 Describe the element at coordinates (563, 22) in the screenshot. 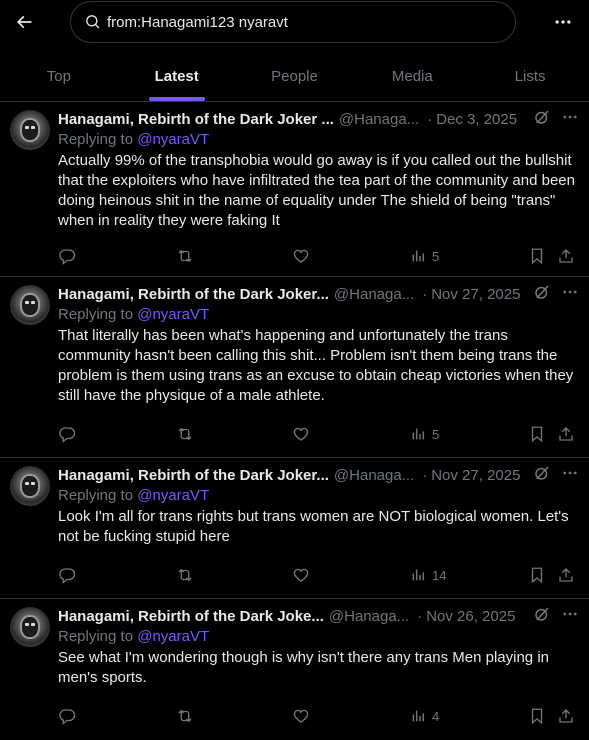

I see `more-options-icon` at that location.